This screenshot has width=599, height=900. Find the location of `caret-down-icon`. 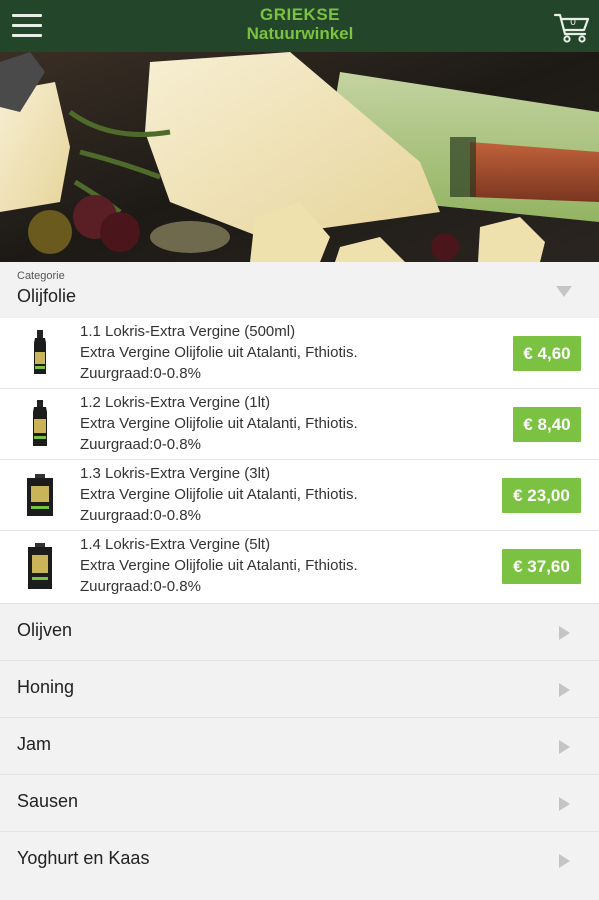

caret-down-icon is located at coordinates (564, 291).